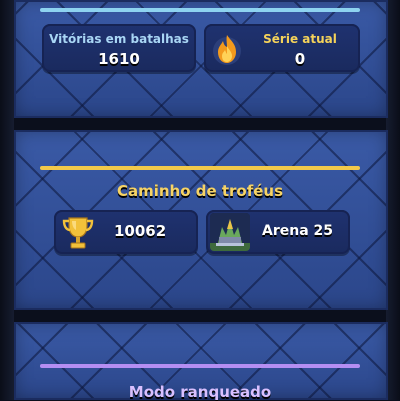 This screenshot has height=401, width=400. Describe the element at coordinates (227, 50) in the screenshot. I see `flame-icon` at that location.